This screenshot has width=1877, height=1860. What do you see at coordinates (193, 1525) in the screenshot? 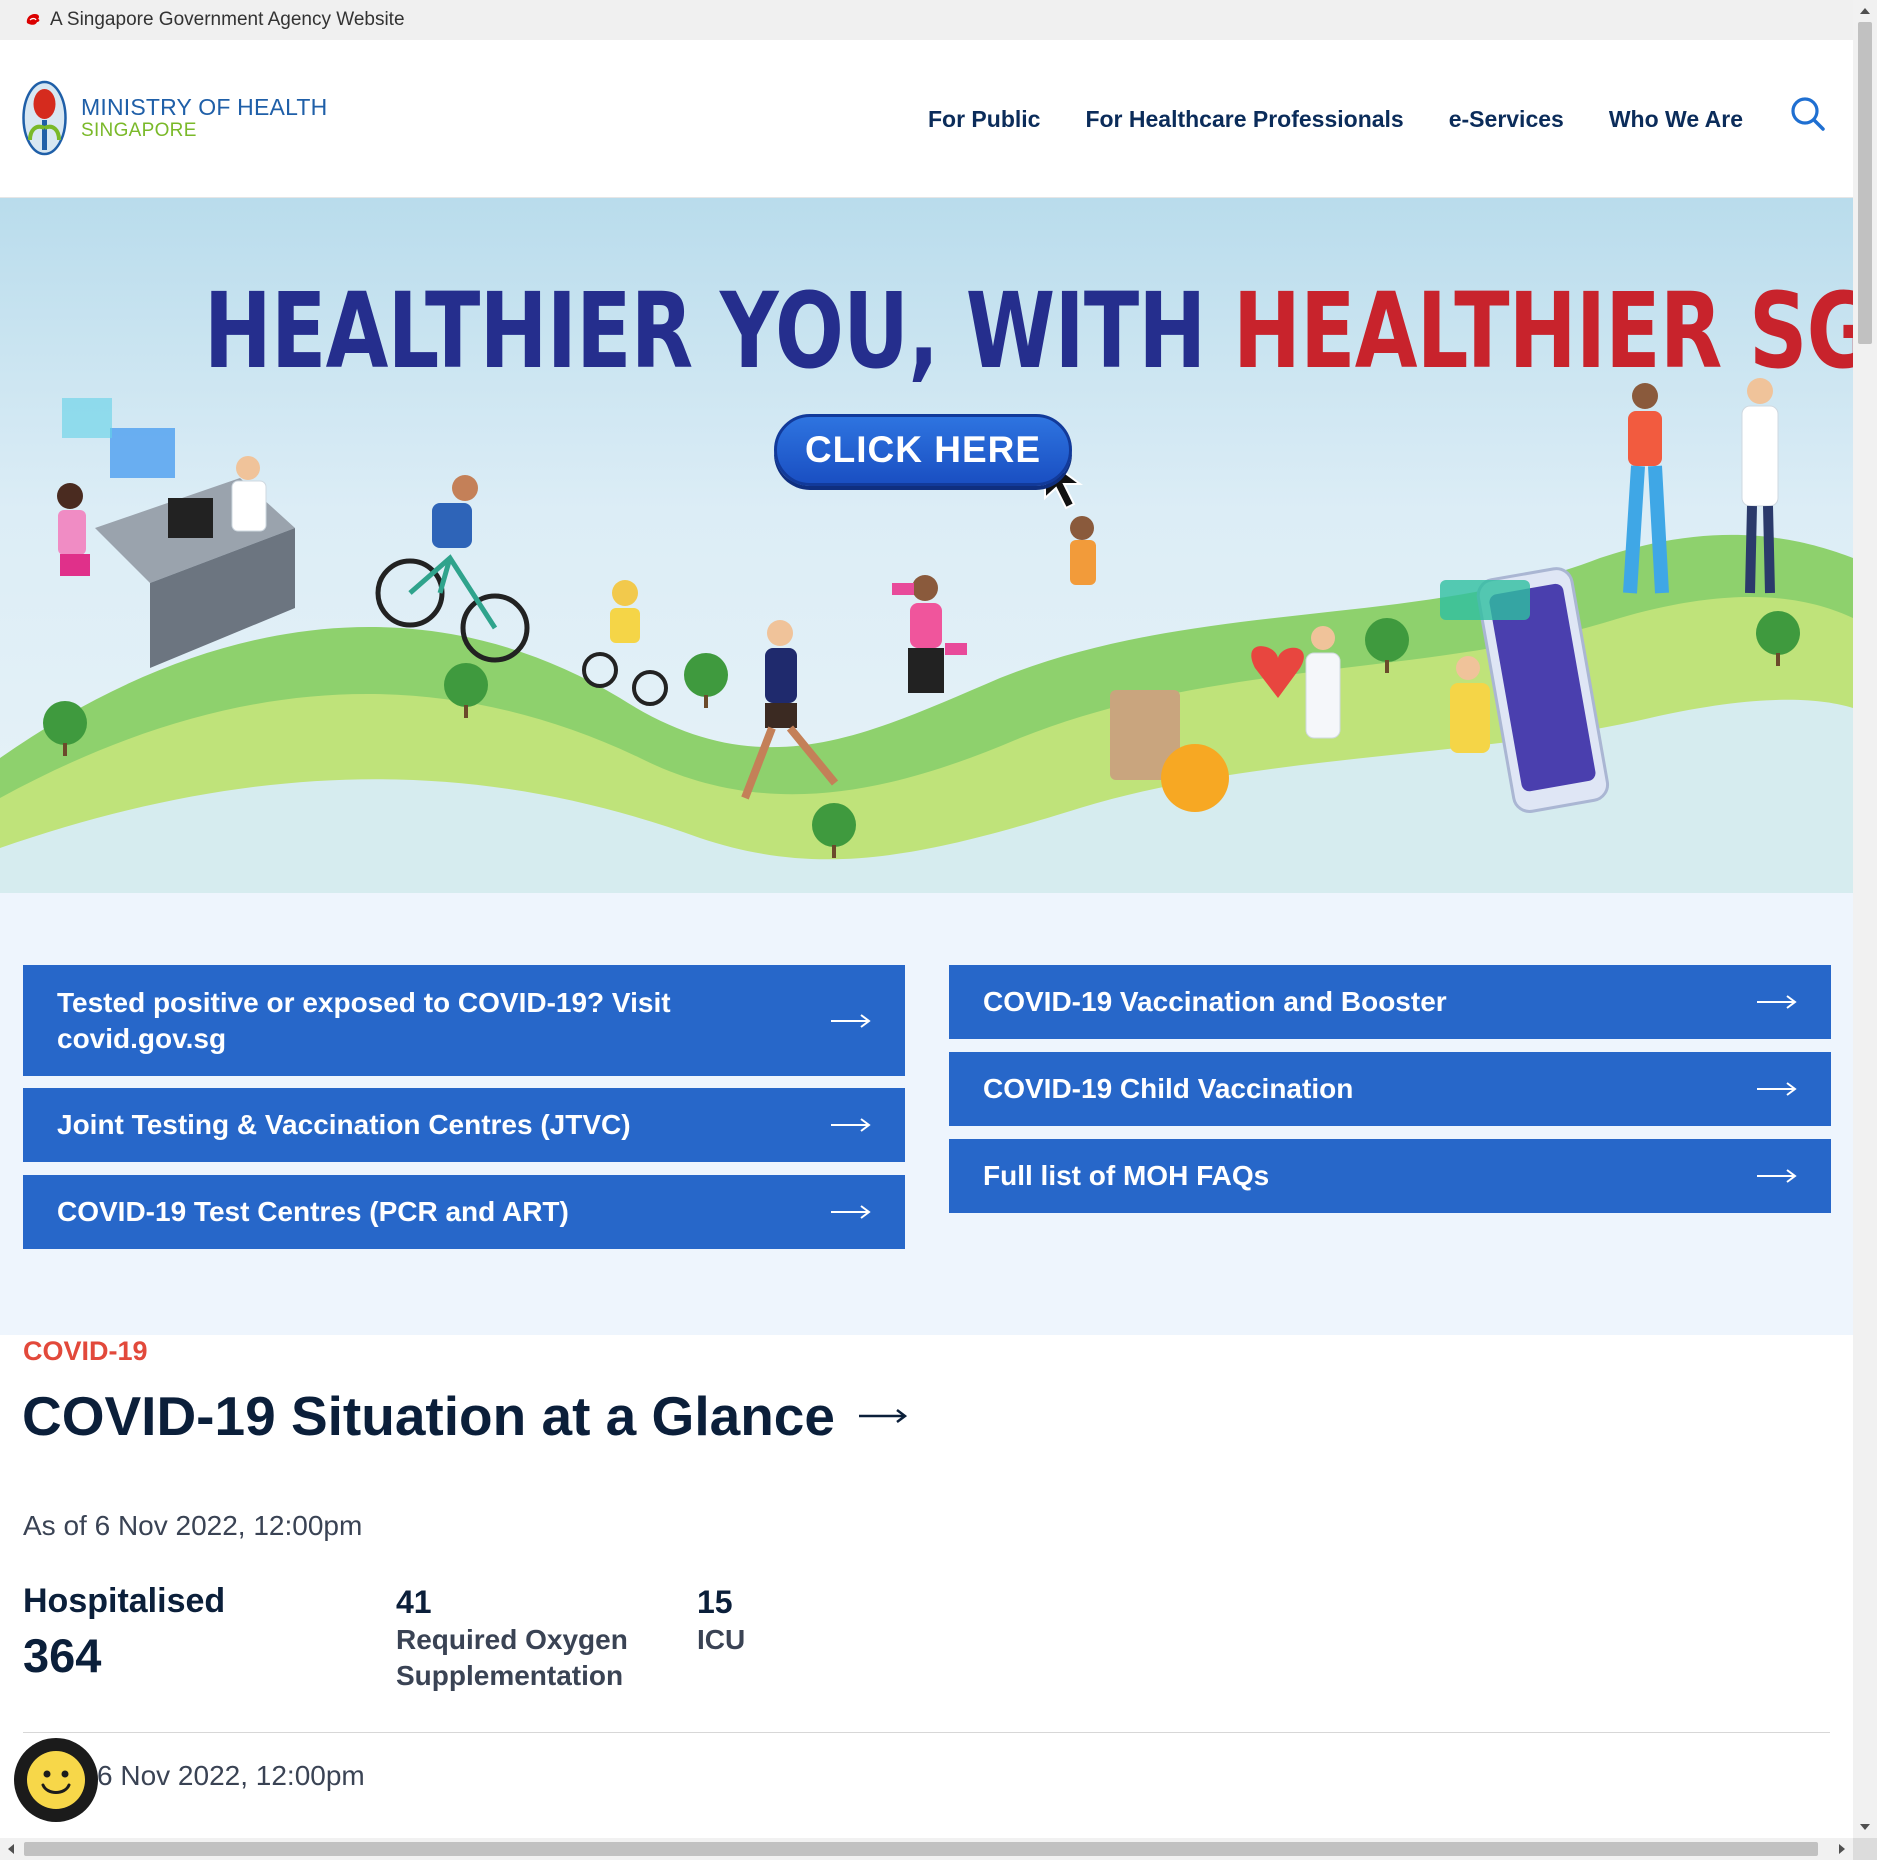
I see `as-of-timestamp: As of 6 Nov 2022, 12:00pm` at bounding box center [193, 1525].